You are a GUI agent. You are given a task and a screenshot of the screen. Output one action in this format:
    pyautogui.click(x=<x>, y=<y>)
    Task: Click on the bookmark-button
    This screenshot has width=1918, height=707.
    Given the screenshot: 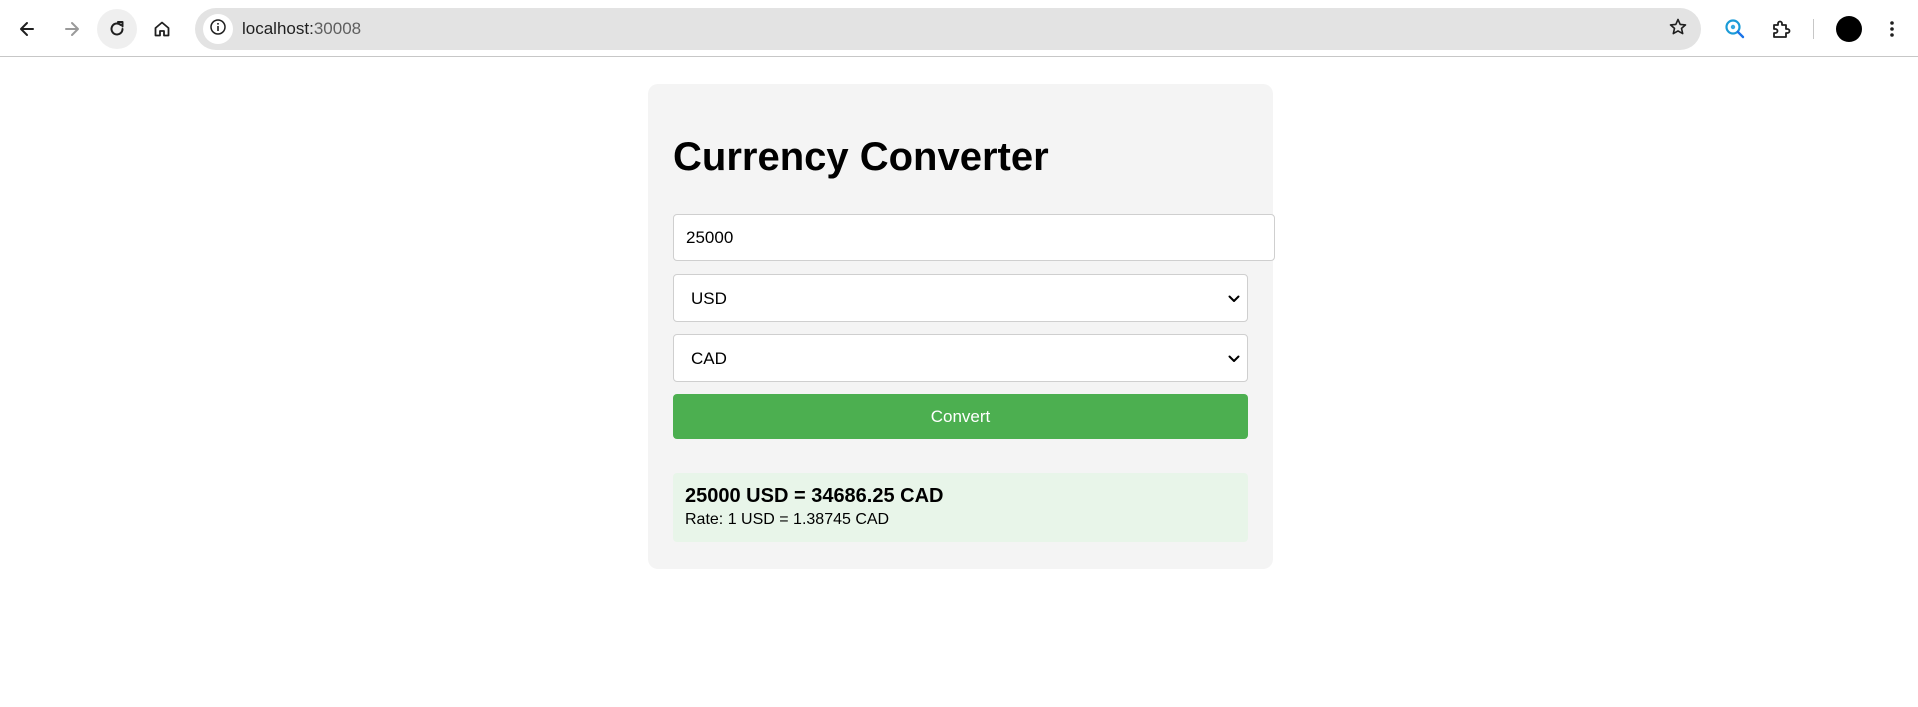 What is the action you would take?
    pyautogui.click(x=1678, y=29)
    